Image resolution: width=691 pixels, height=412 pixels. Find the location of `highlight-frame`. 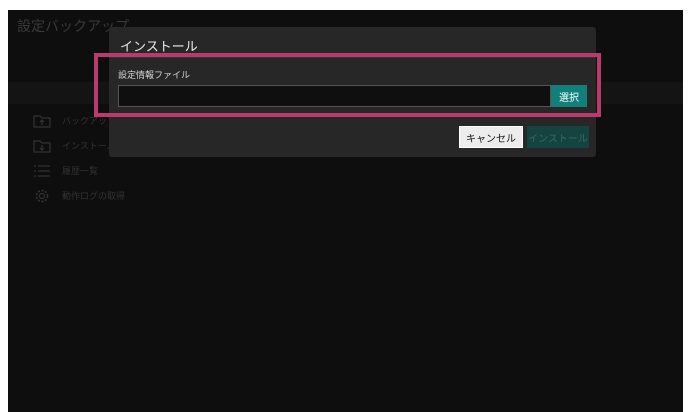

highlight-frame is located at coordinates (347, 85).